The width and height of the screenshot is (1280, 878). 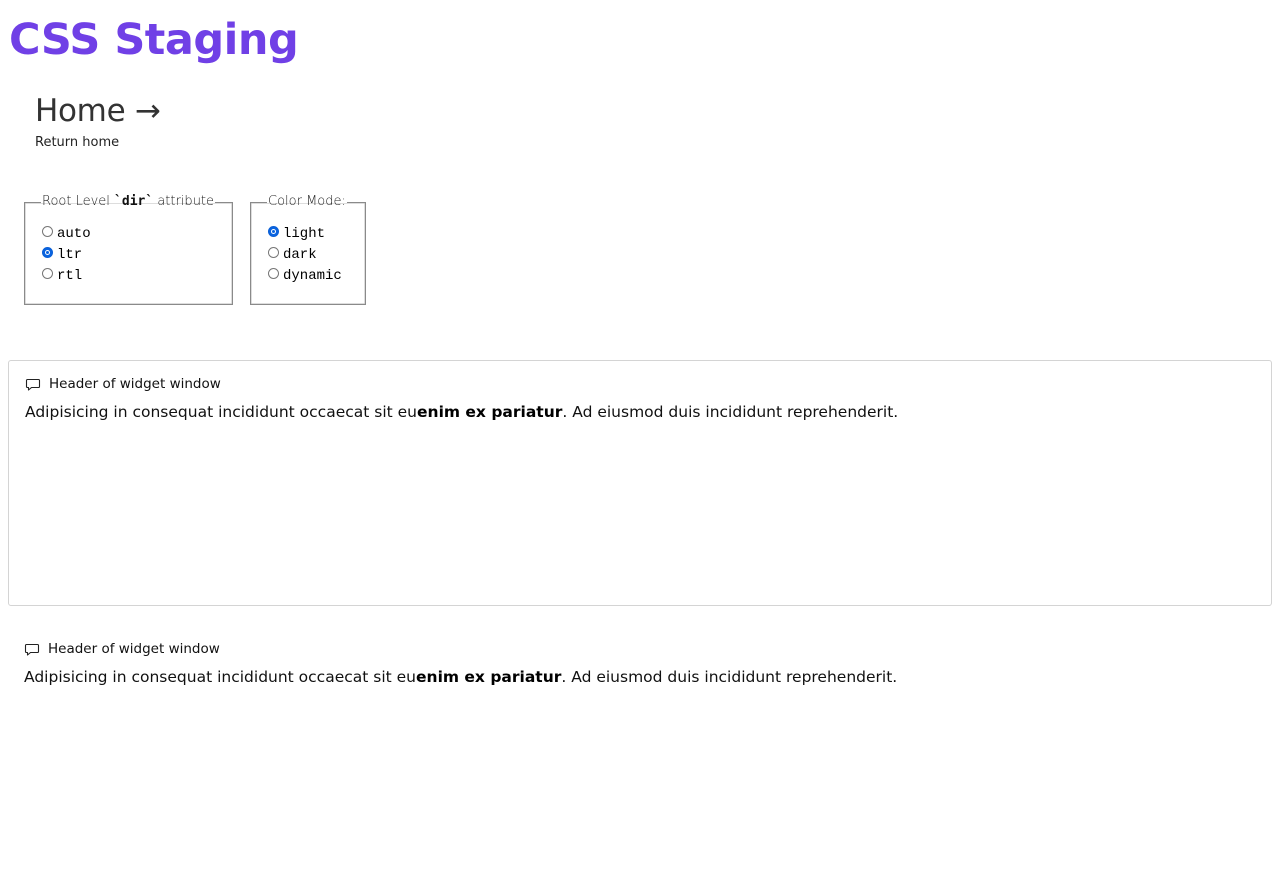 I want to click on color-option-label: light, so click(x=304, y=233).